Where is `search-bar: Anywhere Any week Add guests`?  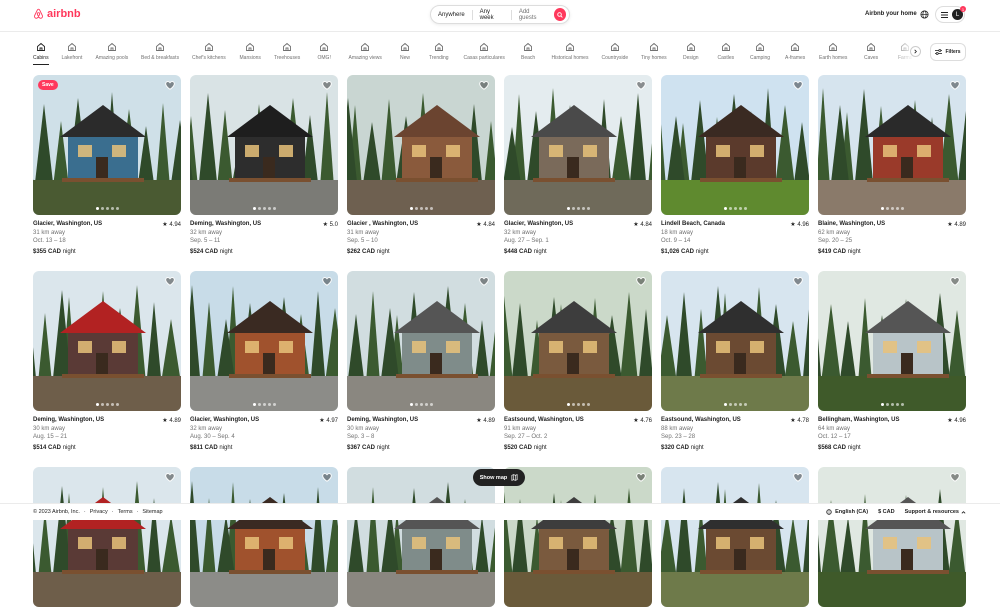
search-bar: Anywhere Any week Add guests is located at coordinates (500, 14).